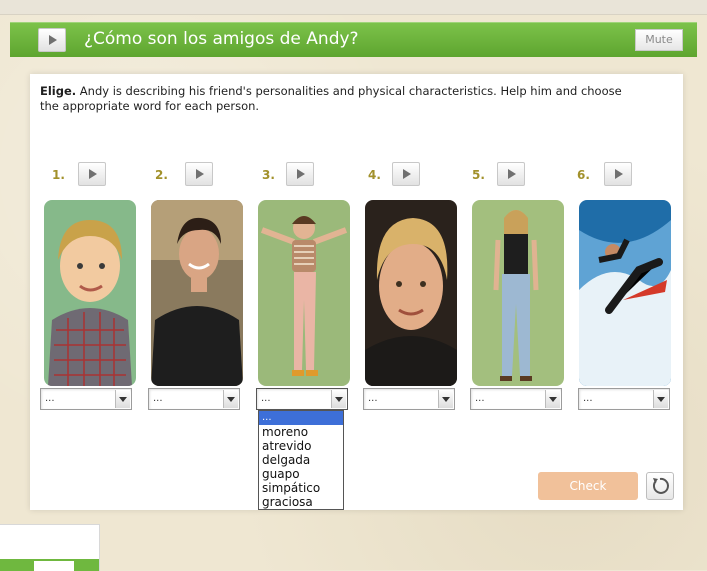 This screenshot has width=707, height=571. Describe the element at coordinates (411, 293) in the screenshot. I see `photo-young-man-smiling` at that location.